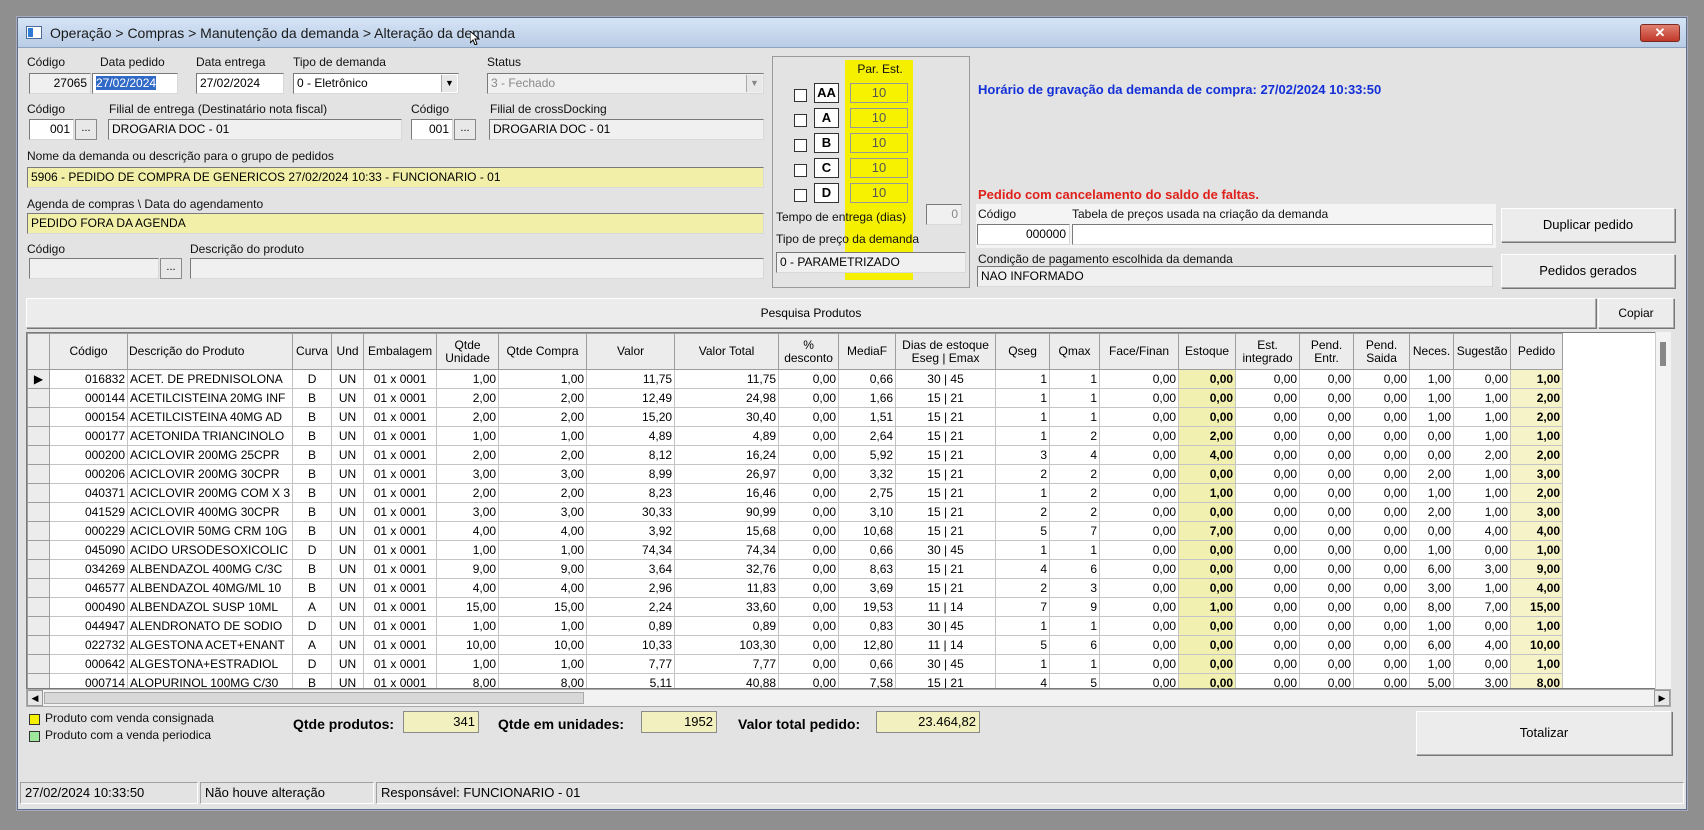 The width and height of the screenshot is (1704, 830). I want to click on table-cell: ACETONIDA TRIANCINOLO, so click(210, 436).